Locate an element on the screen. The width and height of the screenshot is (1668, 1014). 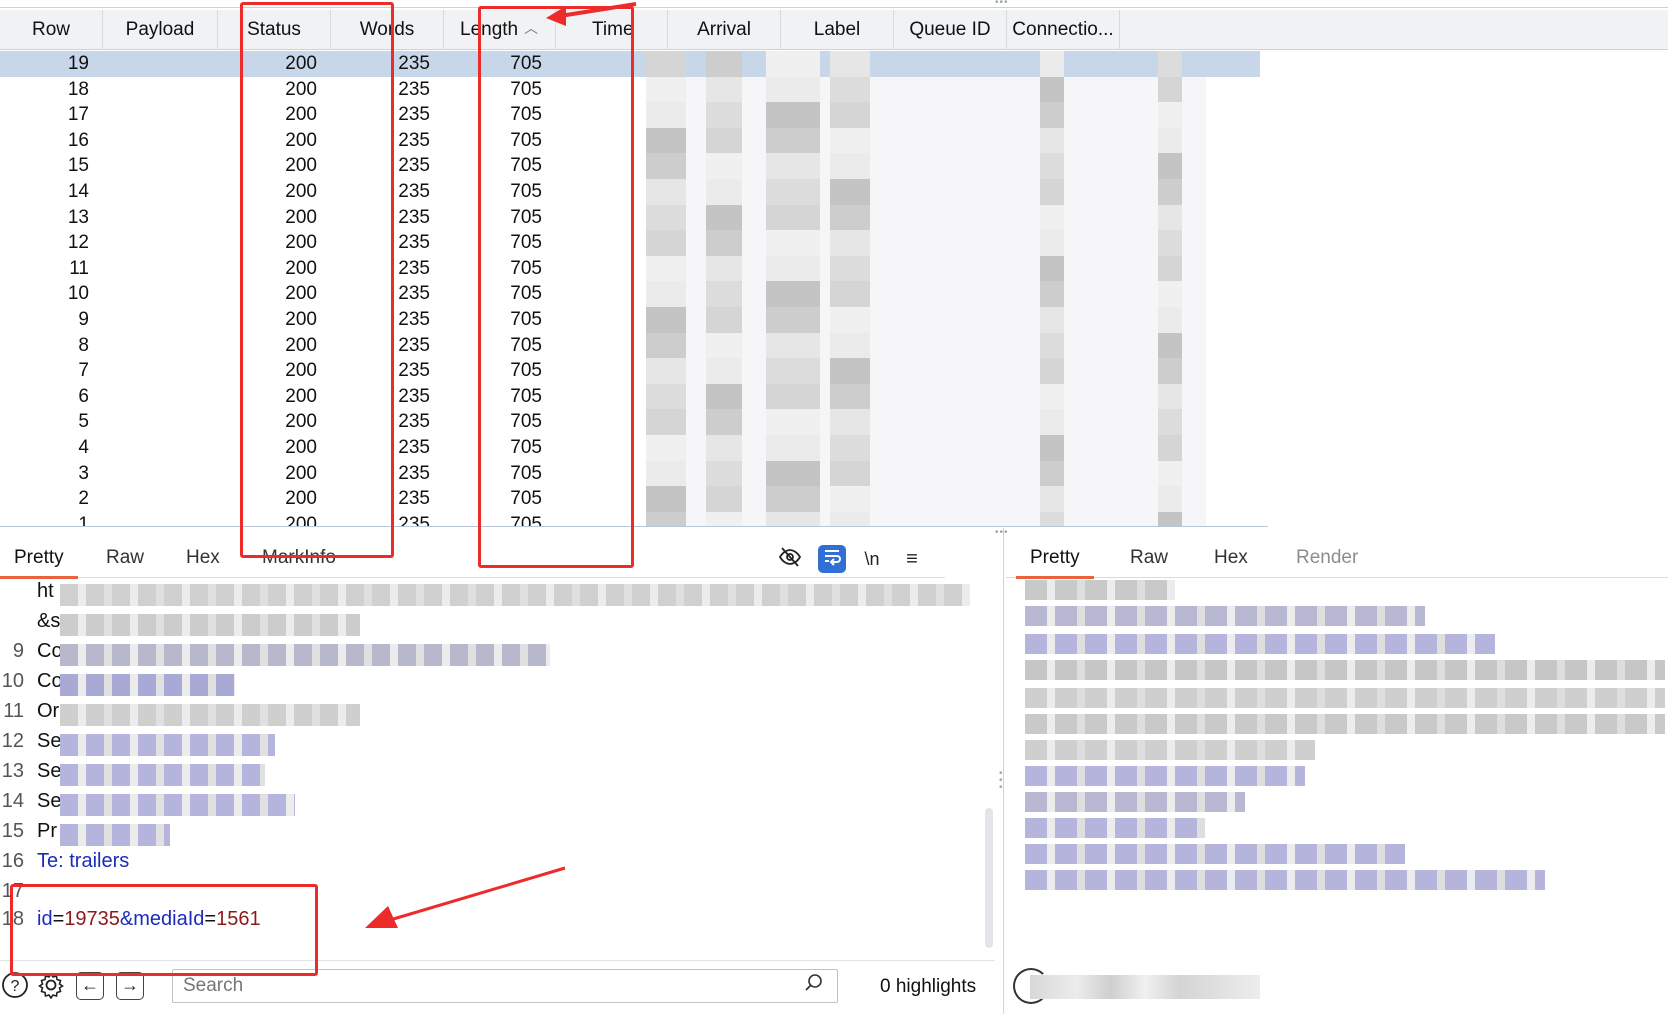
code-line: Co is located at coordinates (50, 681).